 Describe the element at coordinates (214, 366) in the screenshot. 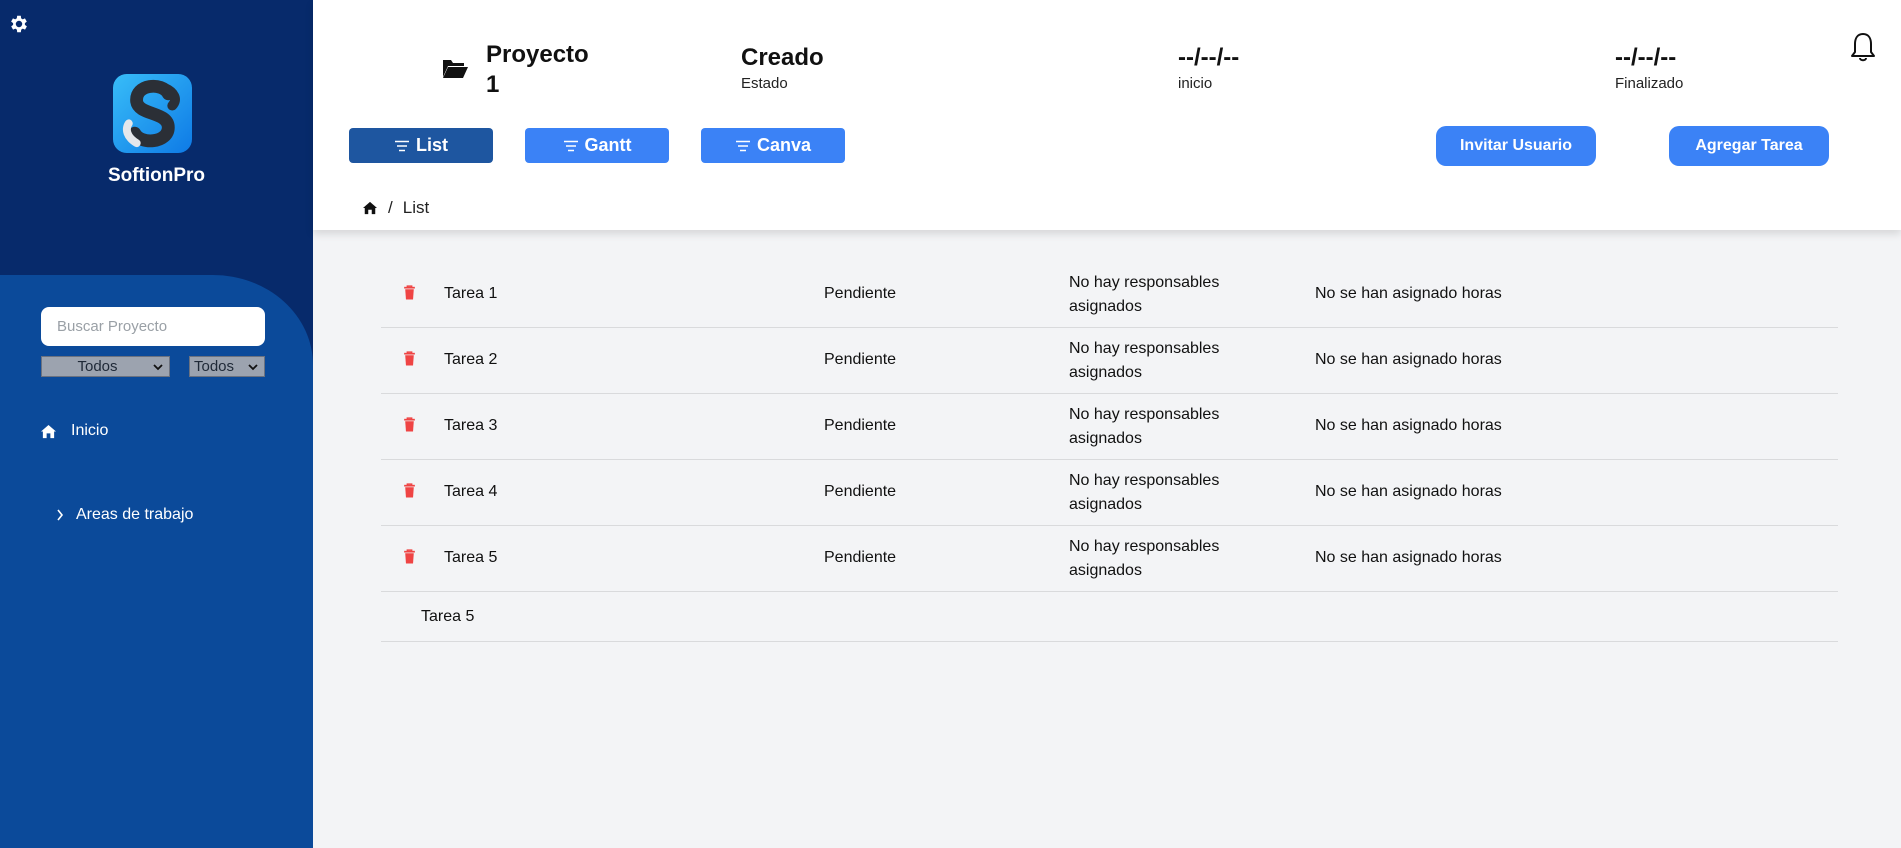

I see `filter-select-2-value: Todos` at that location.